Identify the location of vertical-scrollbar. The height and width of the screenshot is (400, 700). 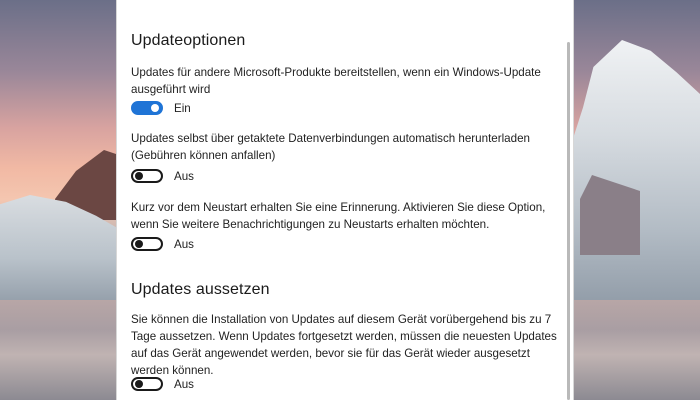
(568, 221).